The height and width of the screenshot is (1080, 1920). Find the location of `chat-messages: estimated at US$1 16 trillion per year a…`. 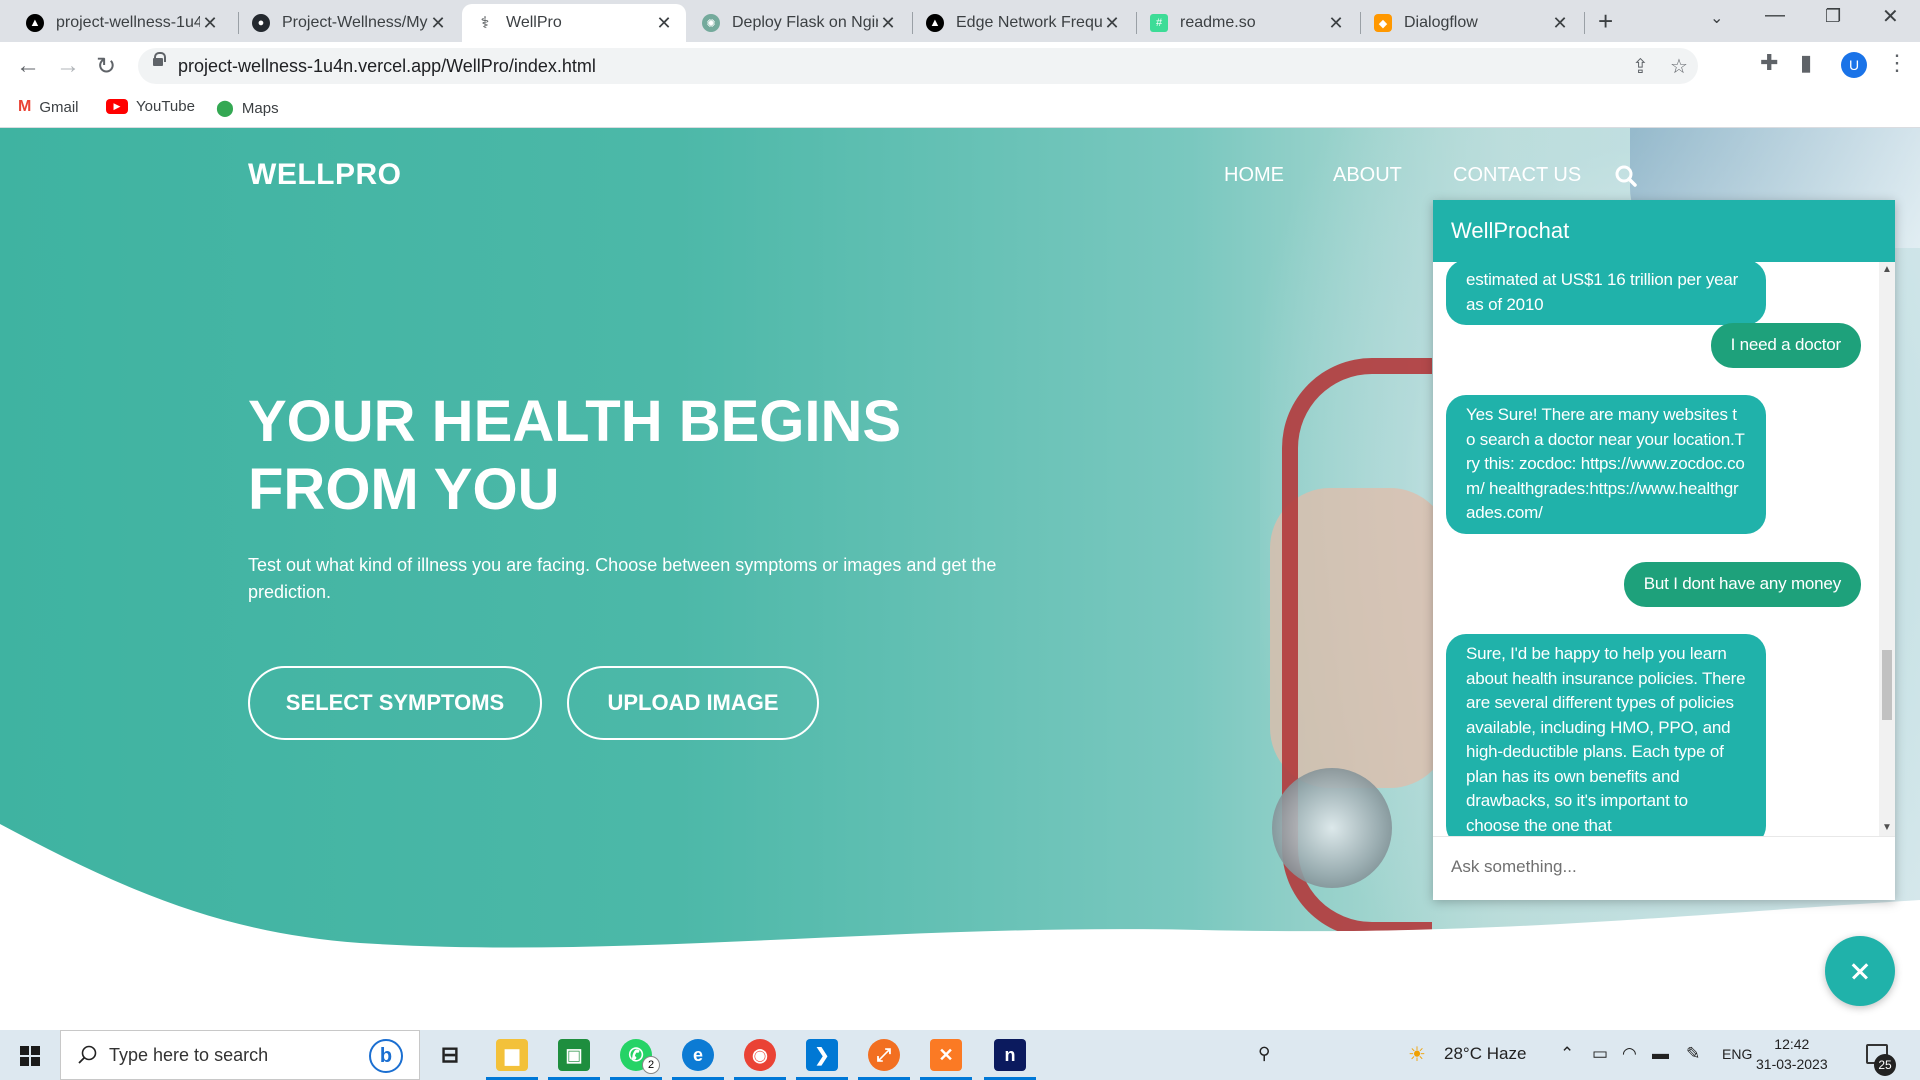

chat-messages: estimated at US$1 16 trillion per year a… is located at coordinates (1664, 549).